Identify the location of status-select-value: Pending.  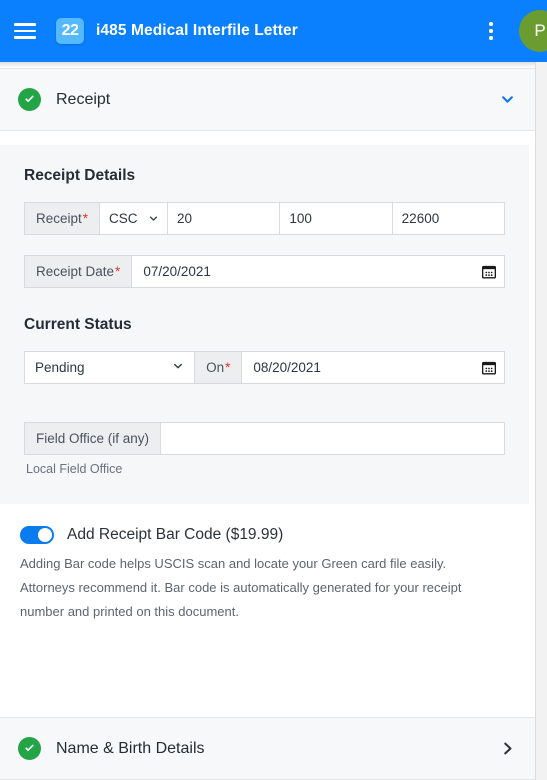
(60, 367).